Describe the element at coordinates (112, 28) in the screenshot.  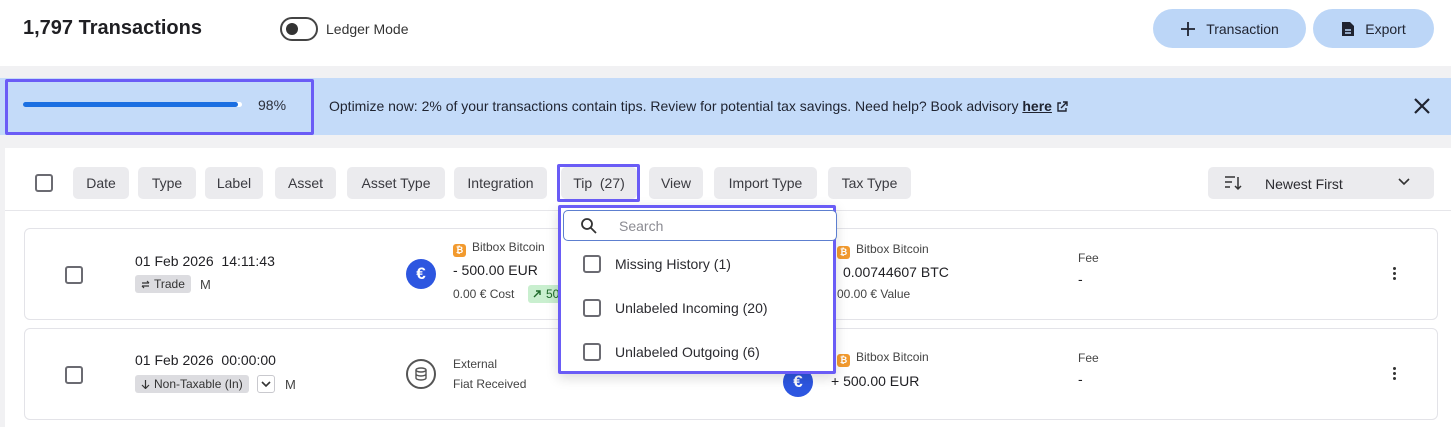
I see `page-title: 1,797 Transactions` at that location.